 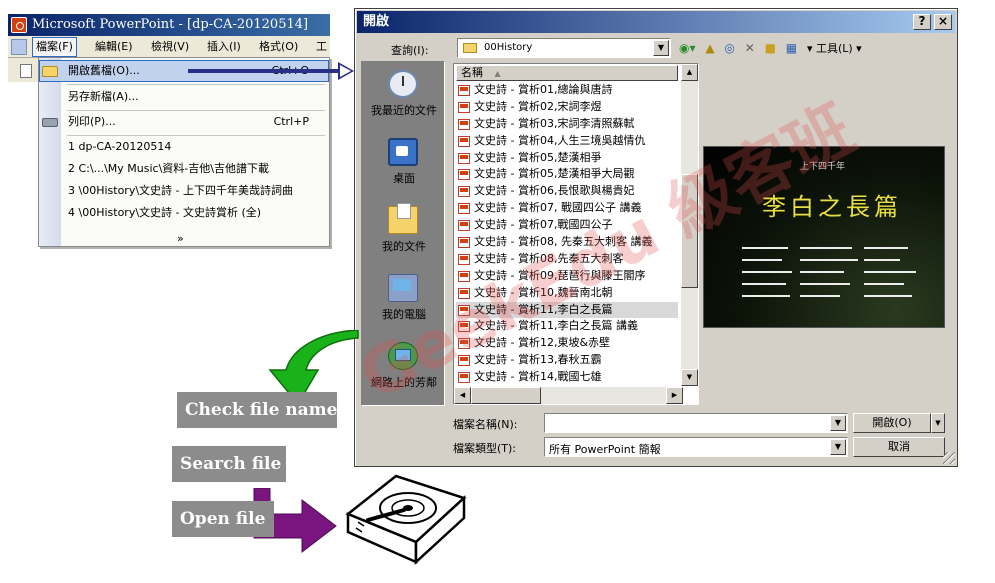 I want to click on place-recent: 我最近的文件, so click(x=404, y=98).